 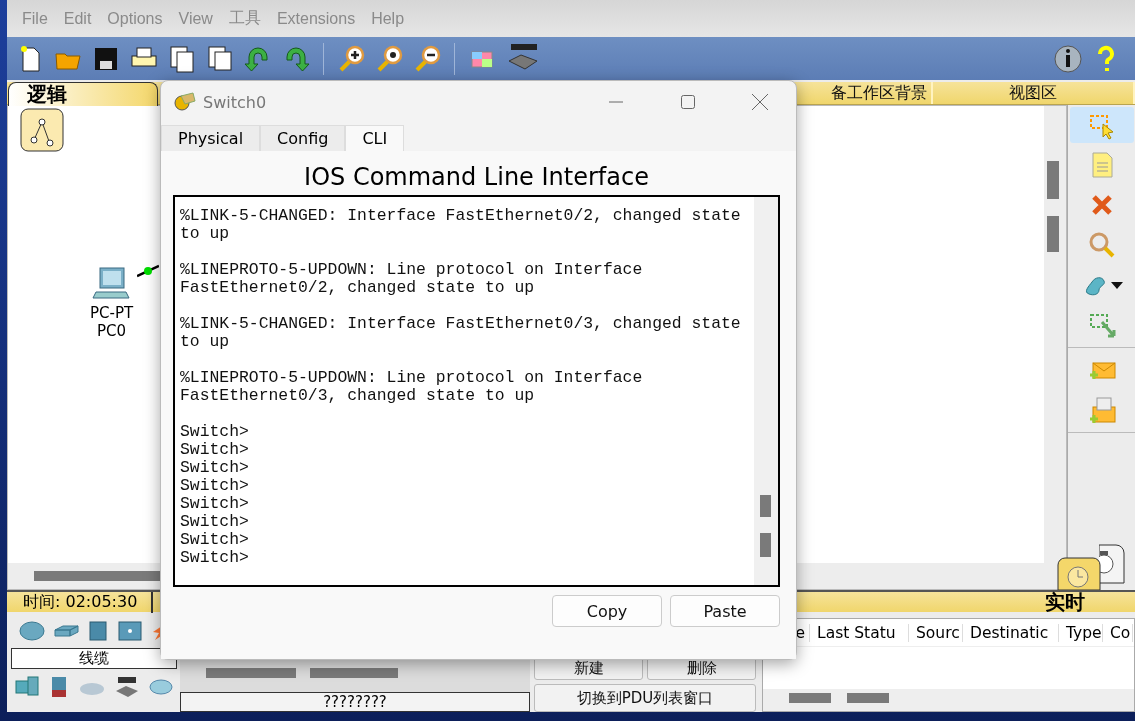 What do you see at coordinates (220, 58) in the screenshot?
I see `paste-icon` at bounding box center [220, 58].